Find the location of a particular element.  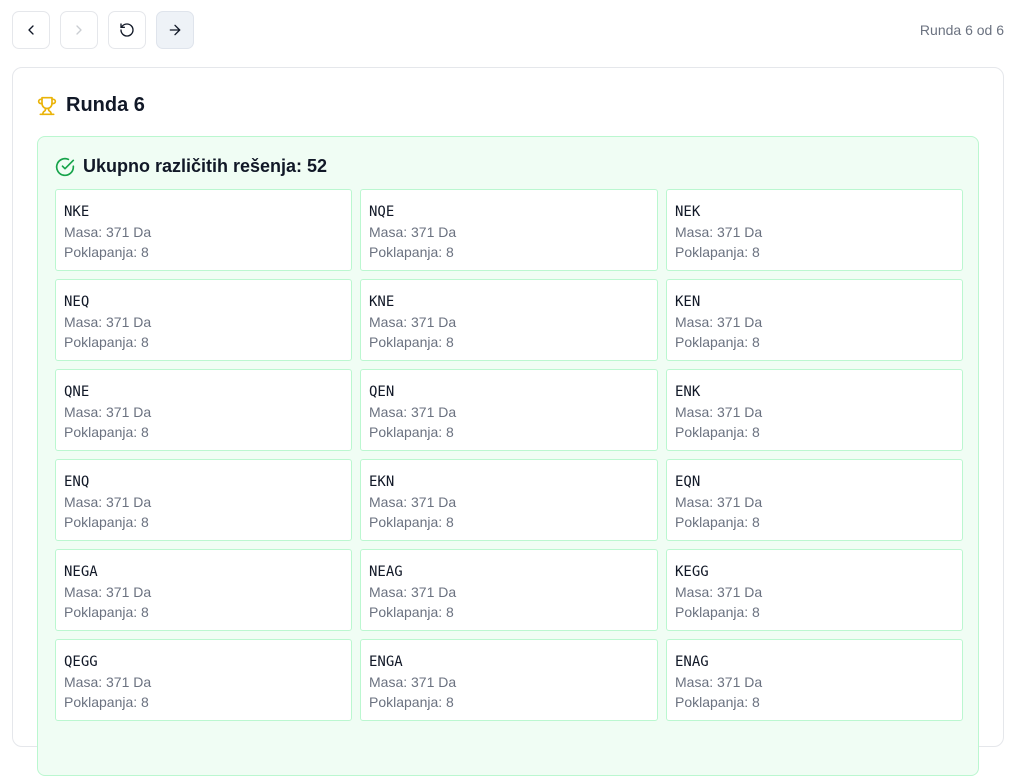

solution-card: EQN Masa: 371 Da Poklapanja: 8 is located at coordinates (814, 500).